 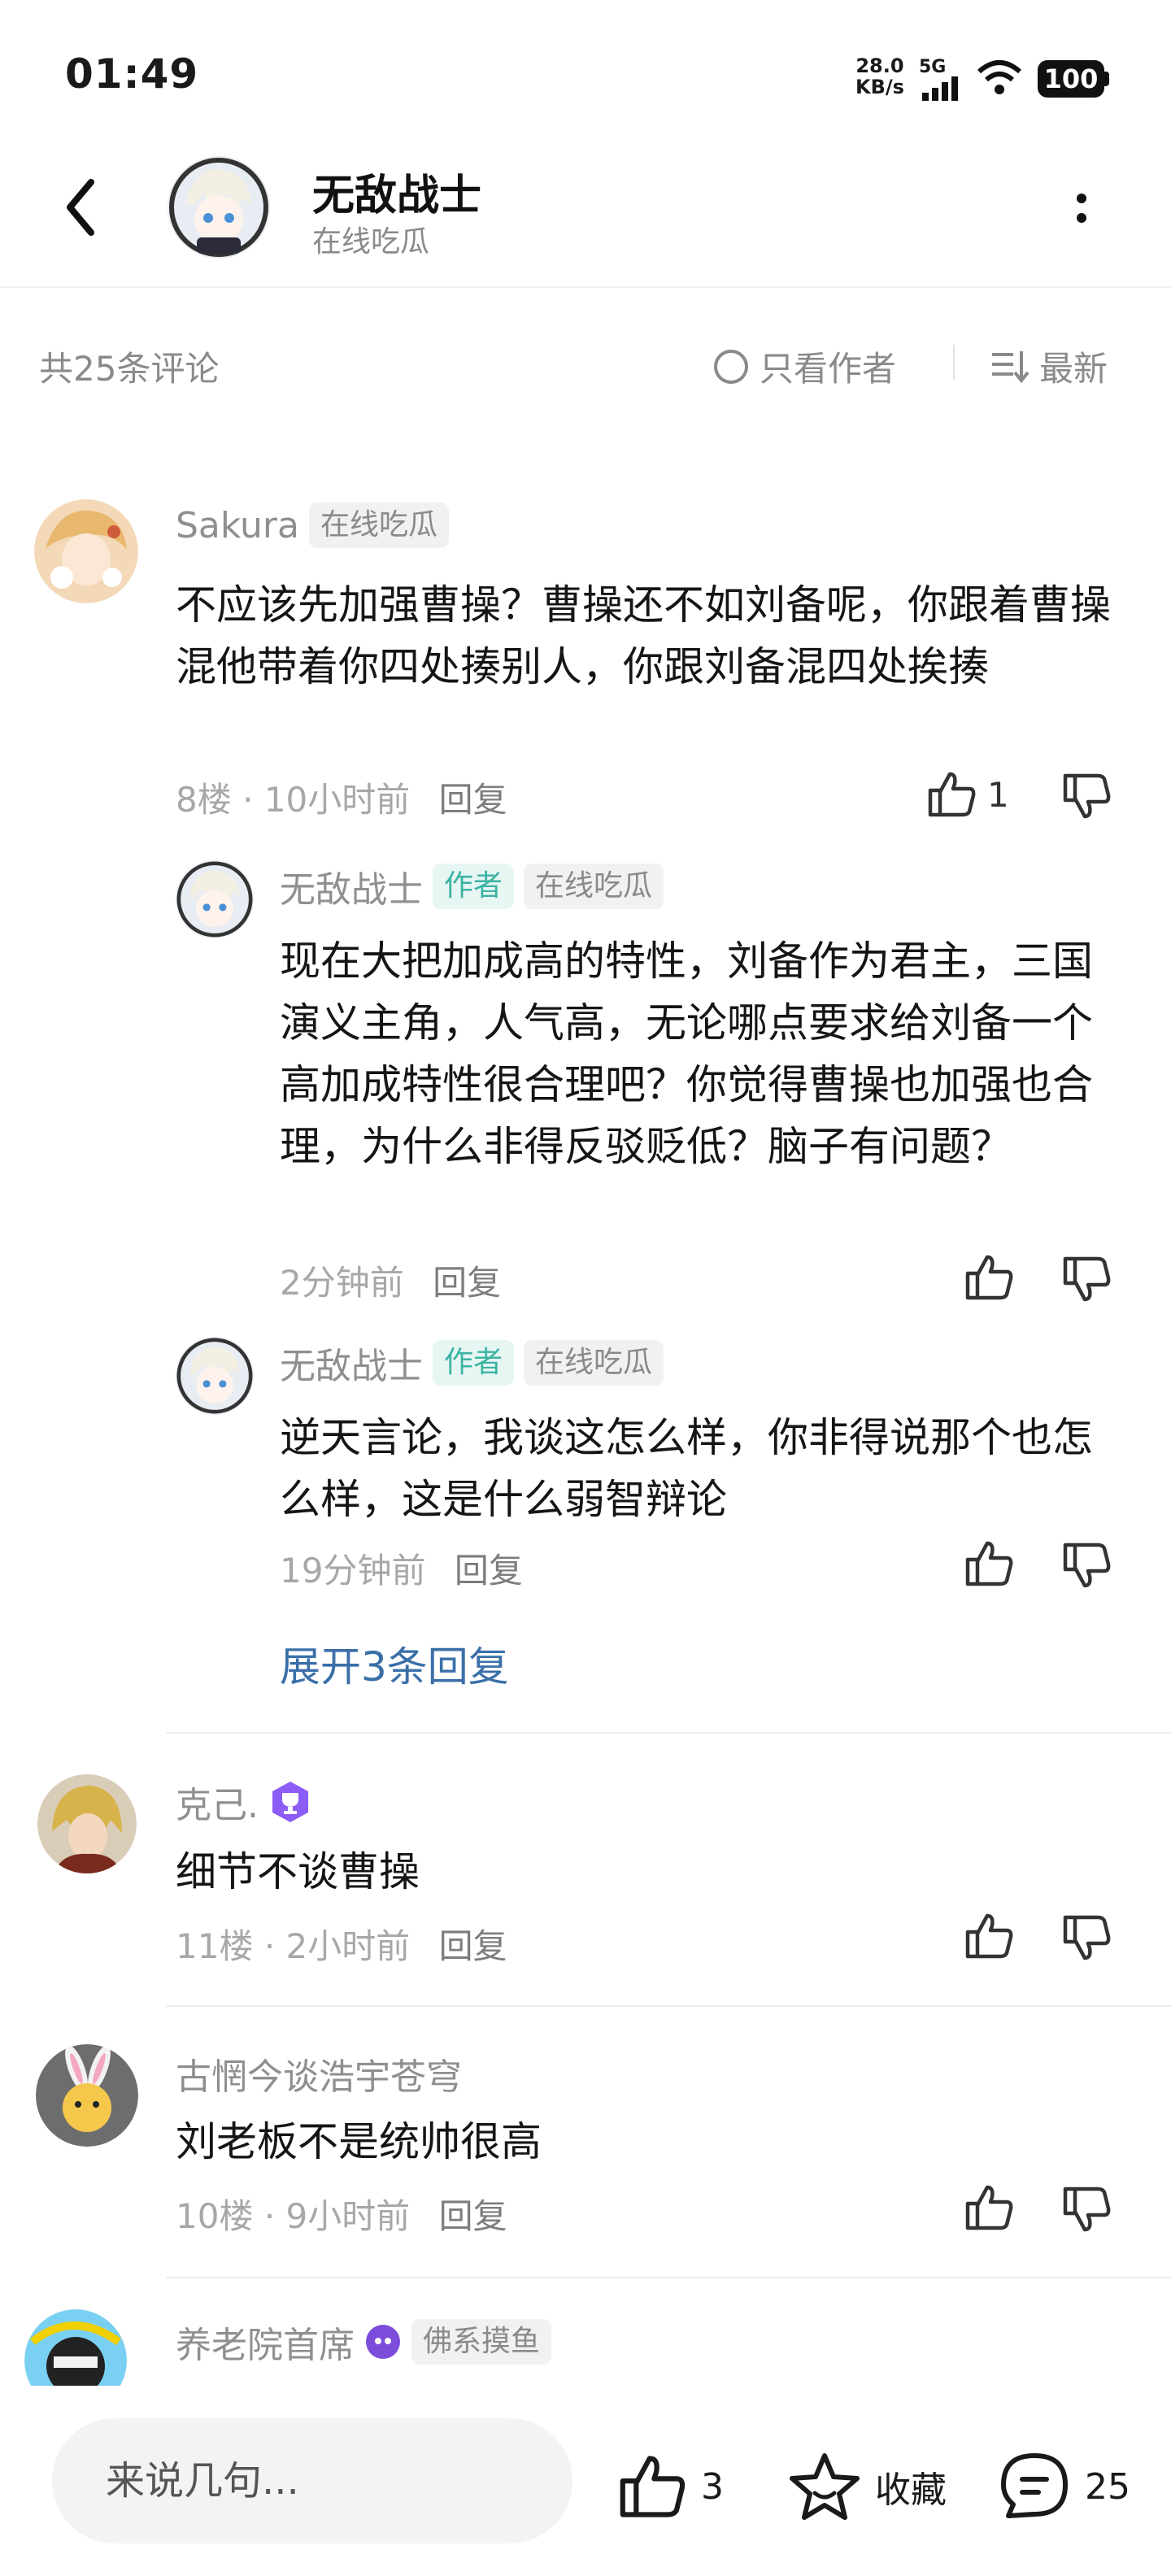 What do you see at coordinates (342, 797) in the screenshot?
I see `comment-meta: 8楼 · 10小时前 回复` at bounding box center [342, 797].